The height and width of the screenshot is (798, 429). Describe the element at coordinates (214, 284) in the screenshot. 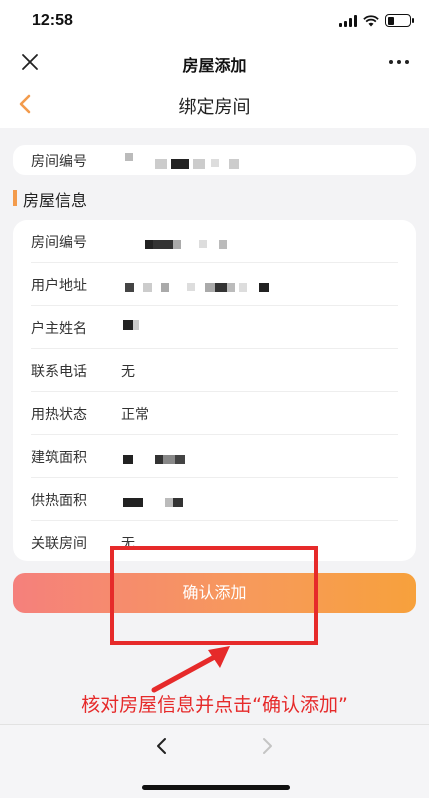

I see `info-row-address: 用户地址` at that location.